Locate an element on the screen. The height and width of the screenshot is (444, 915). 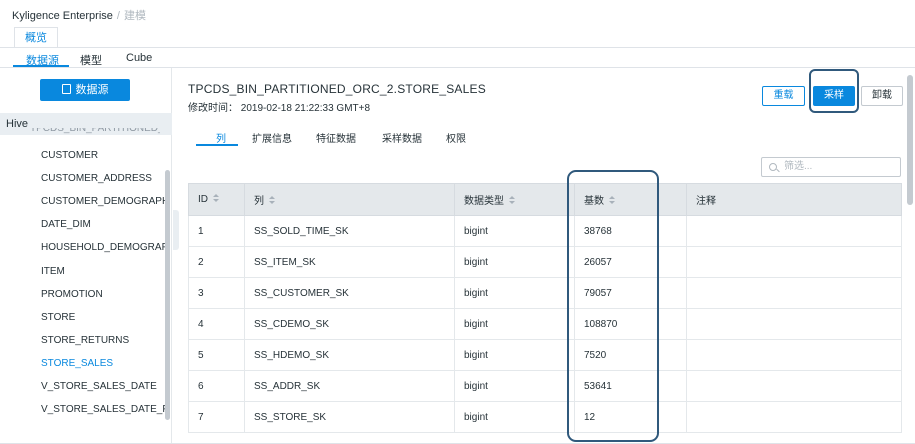
table-row: 6 SS_ADDR_SK bigint 53641 is located at coordinates (545, 386).